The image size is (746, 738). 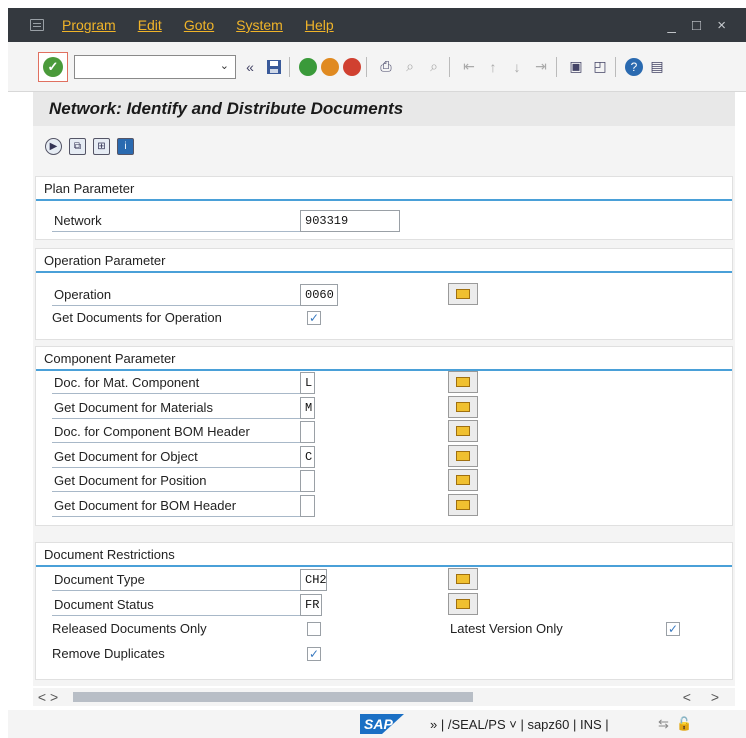 What do you see at coordinates (314, 654) in the screenshot?
I see `remove-duplicates-checkbox: ✓` at bounding box center [314, 654].